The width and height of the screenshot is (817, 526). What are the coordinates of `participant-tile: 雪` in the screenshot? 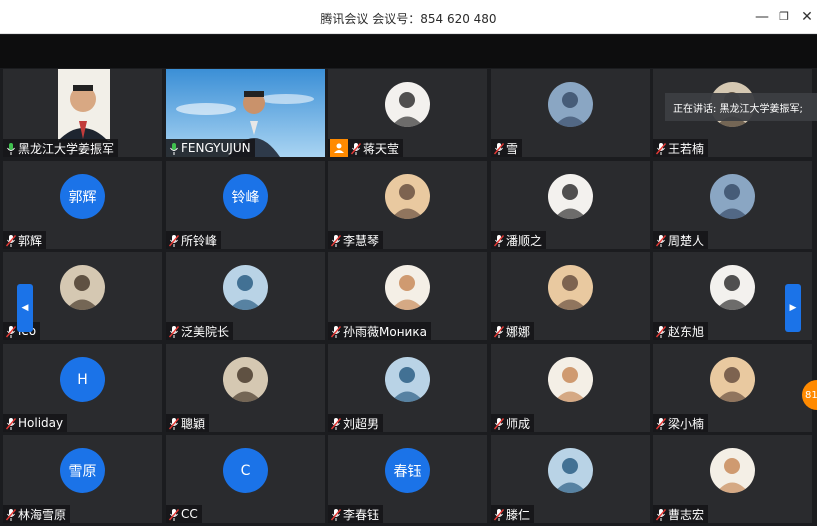 It's located at (570, 113).